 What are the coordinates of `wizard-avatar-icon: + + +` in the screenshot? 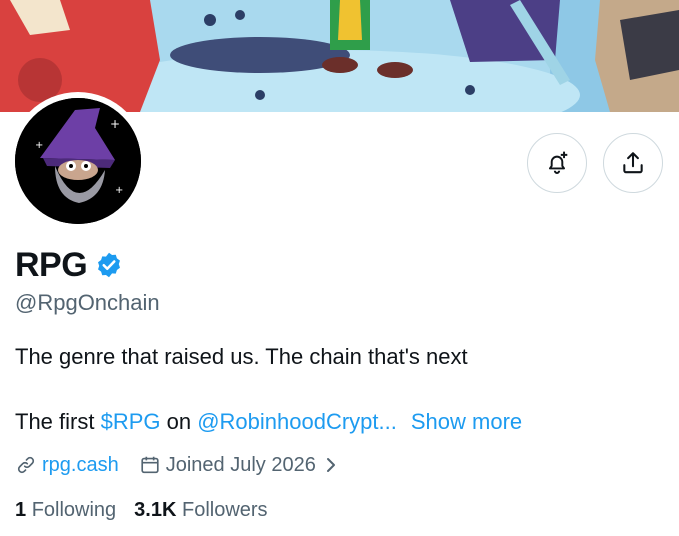 It's located at (78, 161).